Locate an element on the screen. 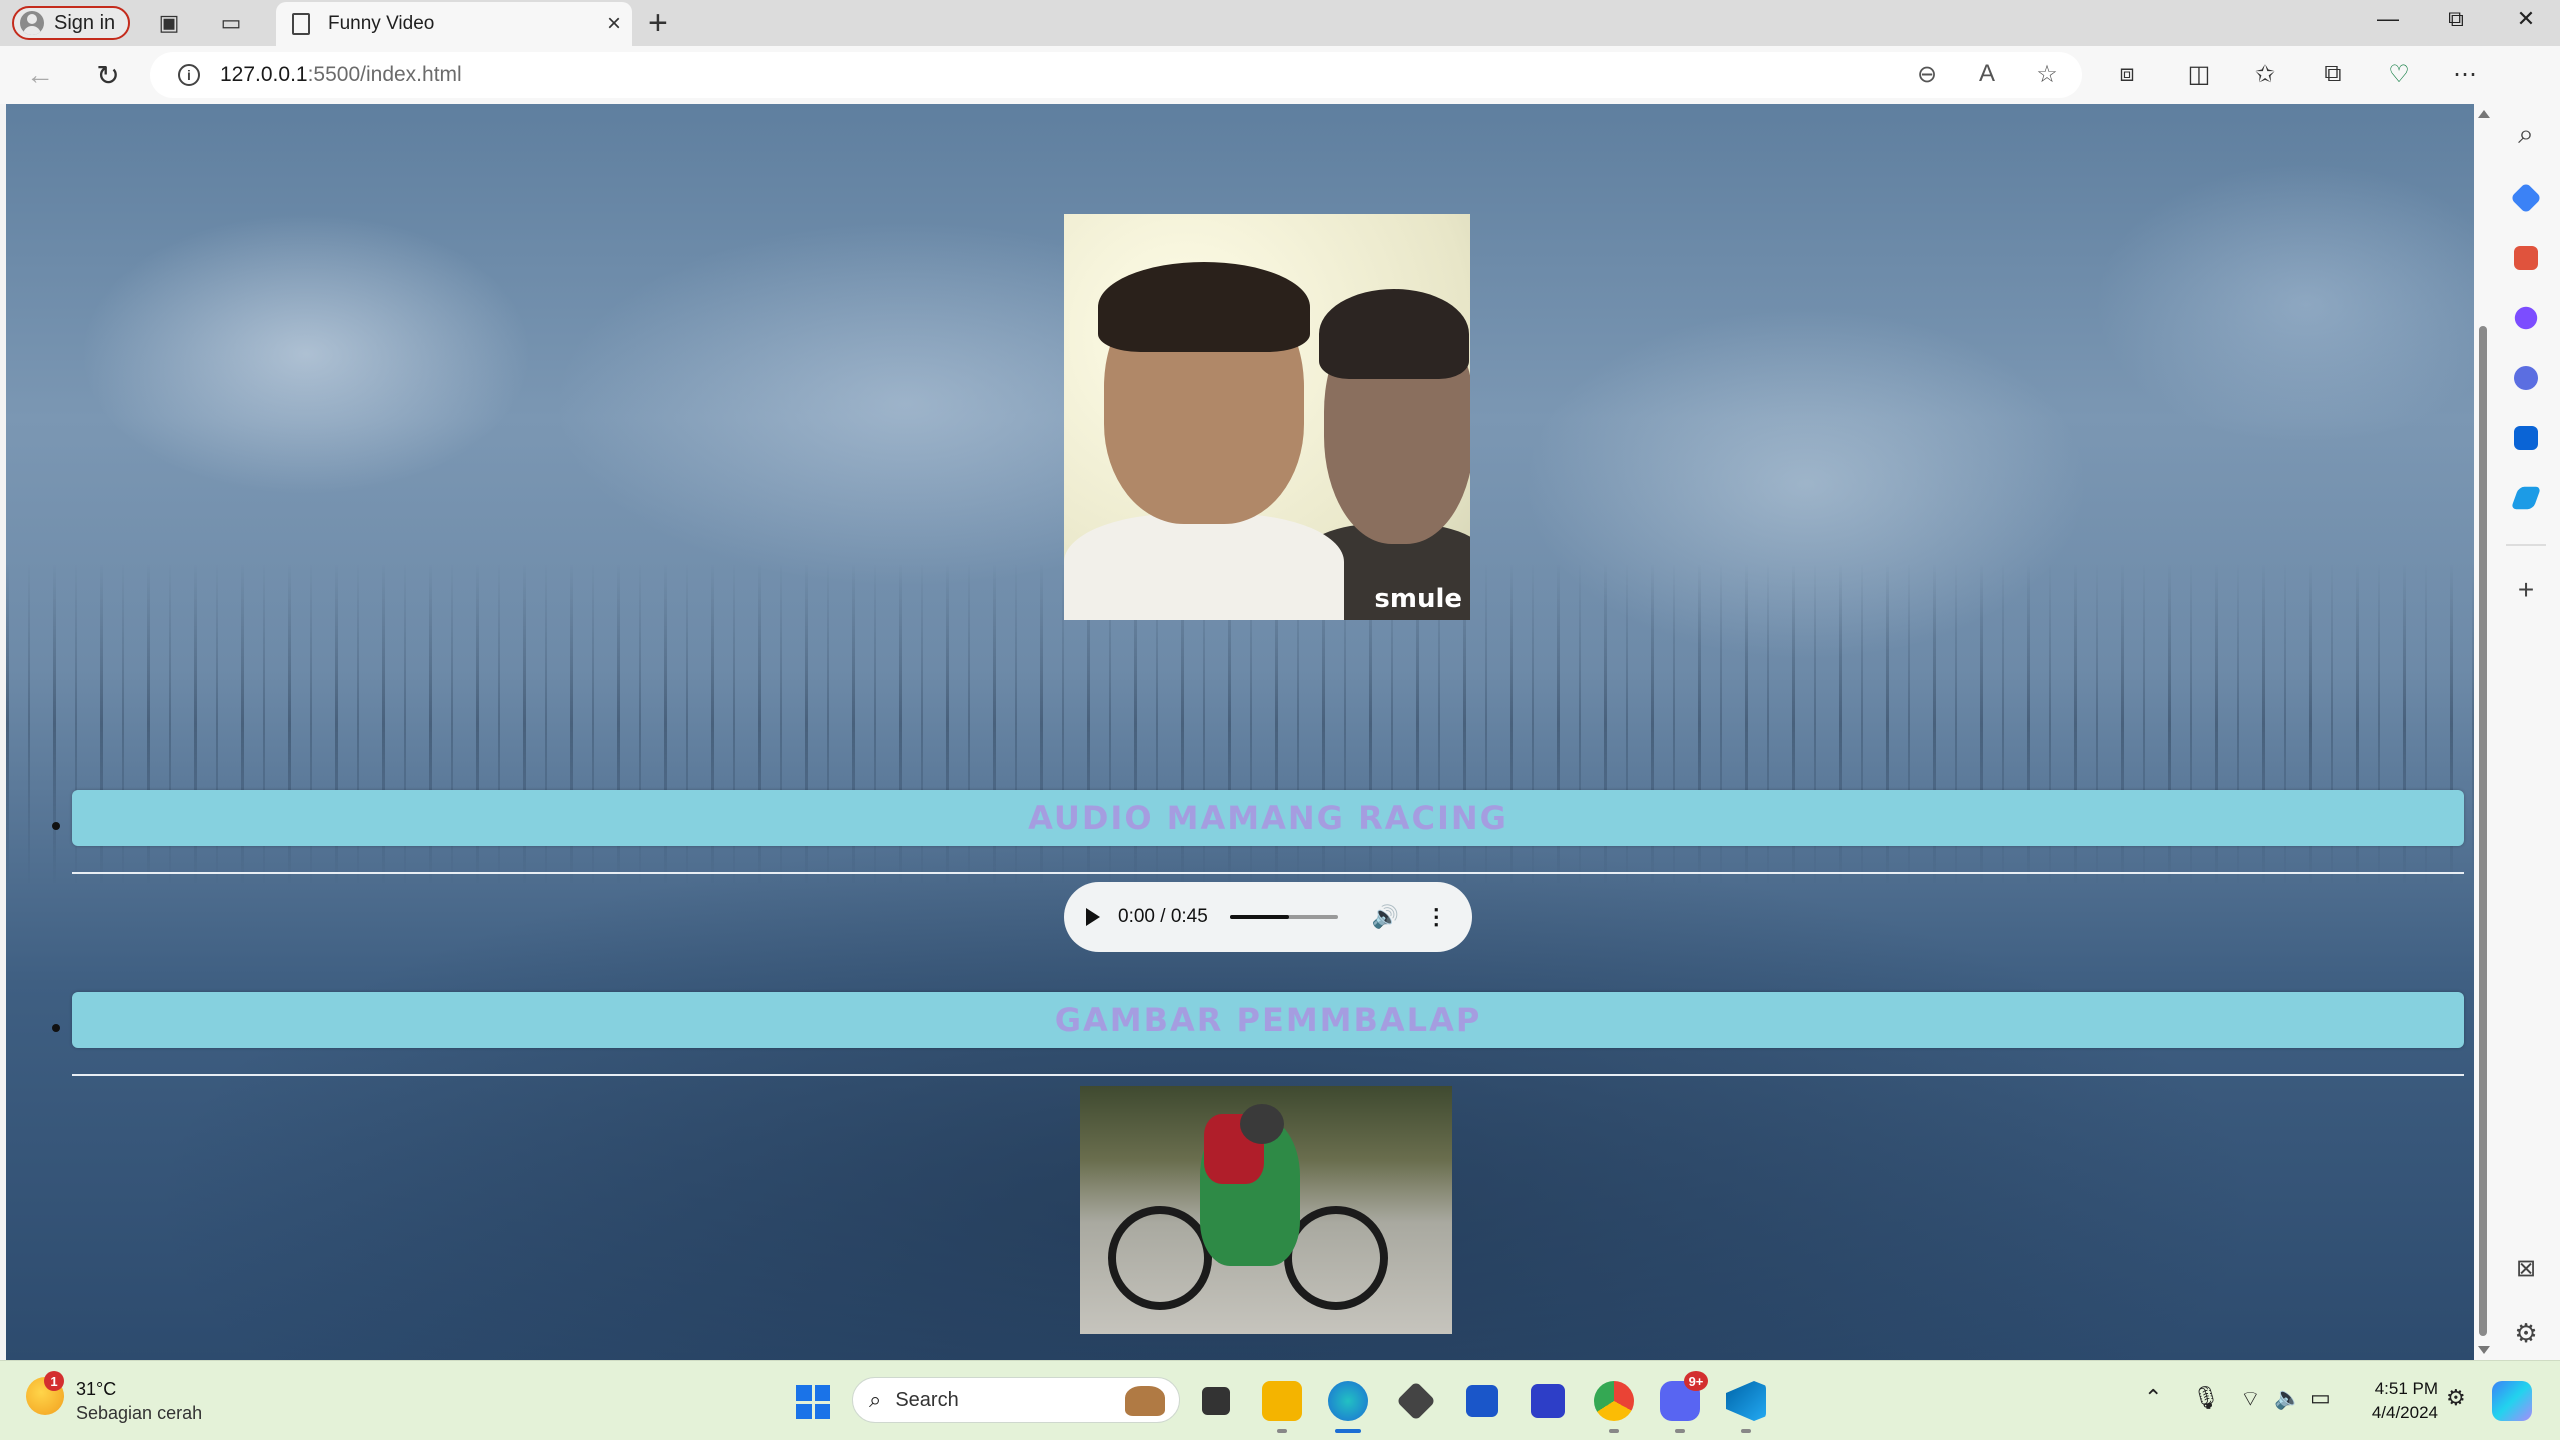 The width and height of the screenshot is (2560, 1440). office-icon is located at coordinates (2526, 378).